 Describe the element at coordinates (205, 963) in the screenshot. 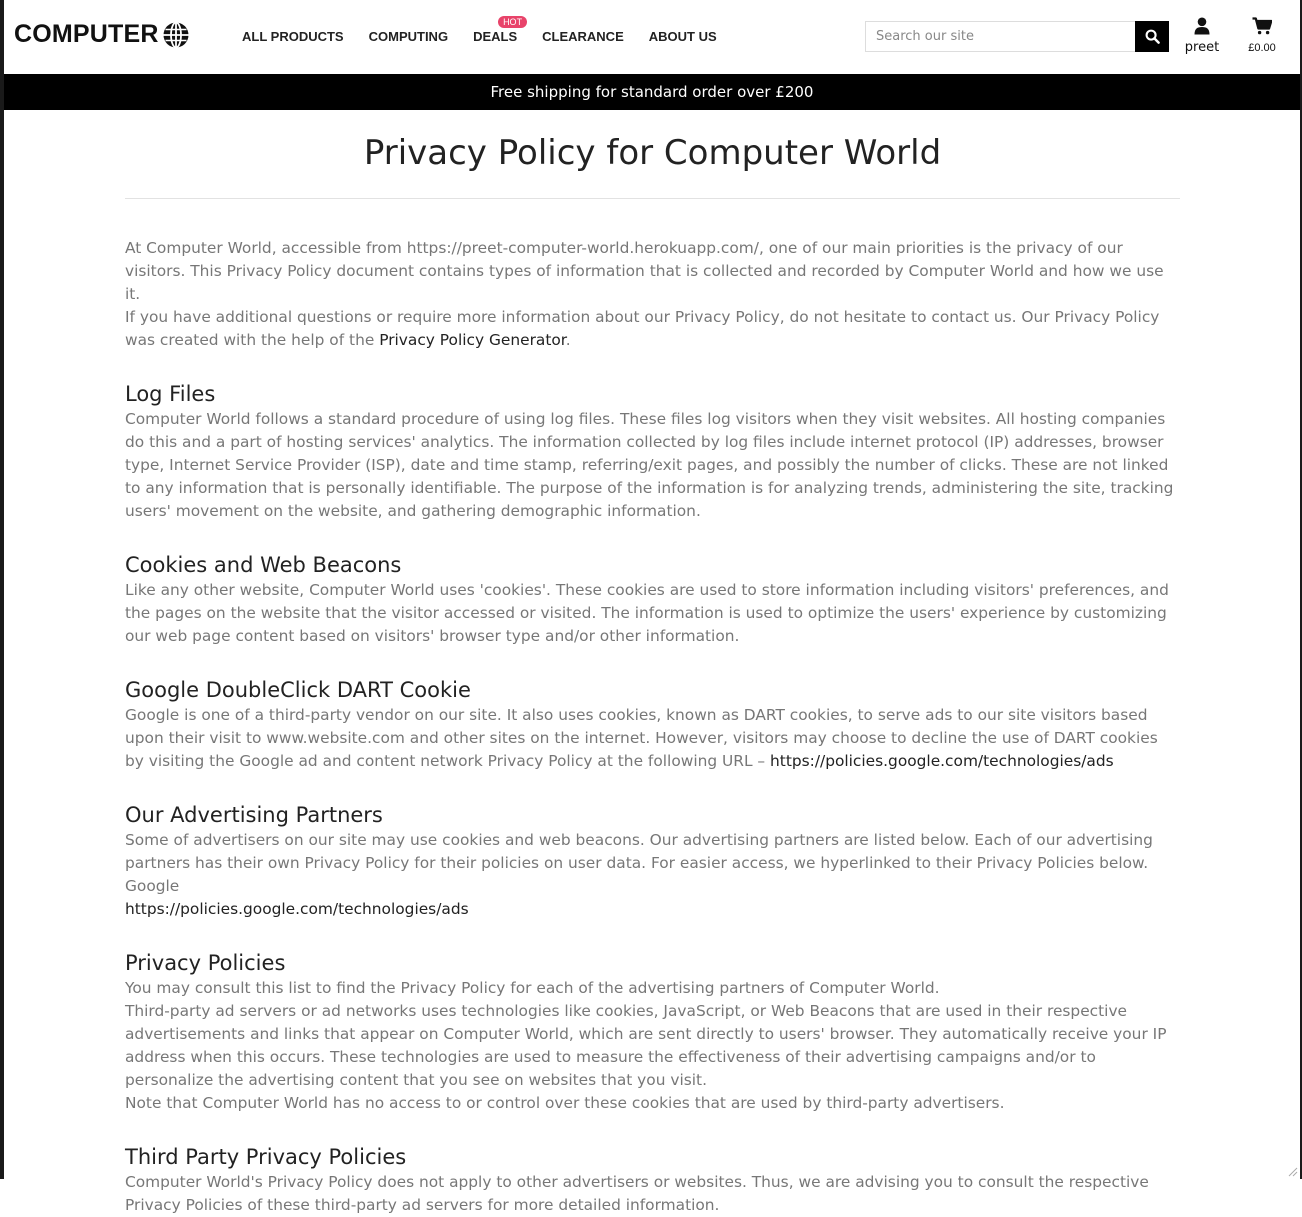

I see `privacy-policies-heading: Privacy Policies` at that location.